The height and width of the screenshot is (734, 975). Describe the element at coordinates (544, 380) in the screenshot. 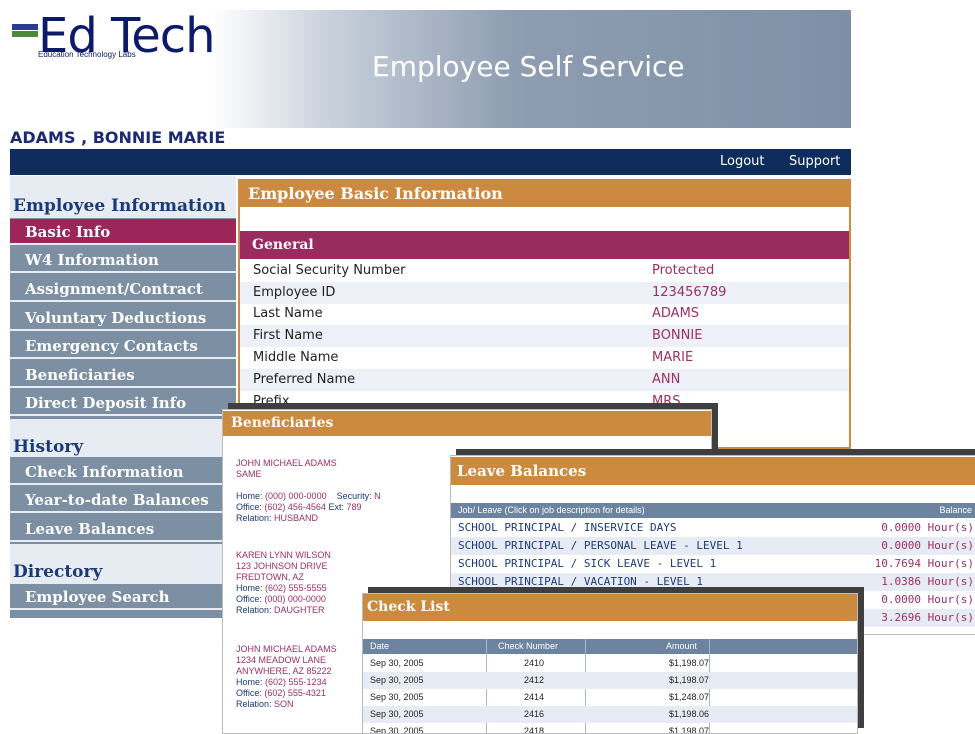

I see `info-row: Preferred Name ANN` at that location.